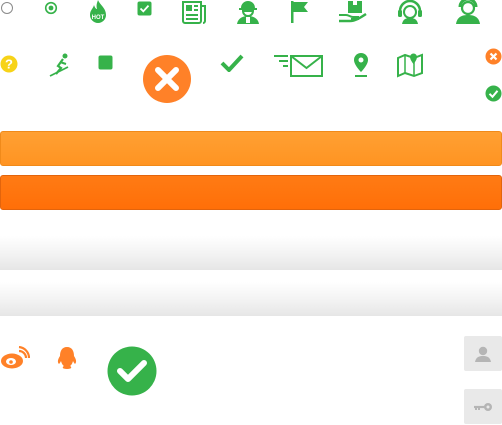 This screenshot has height=425, width=502. I want to click on box-in-hand-icon, so click(353, 12).